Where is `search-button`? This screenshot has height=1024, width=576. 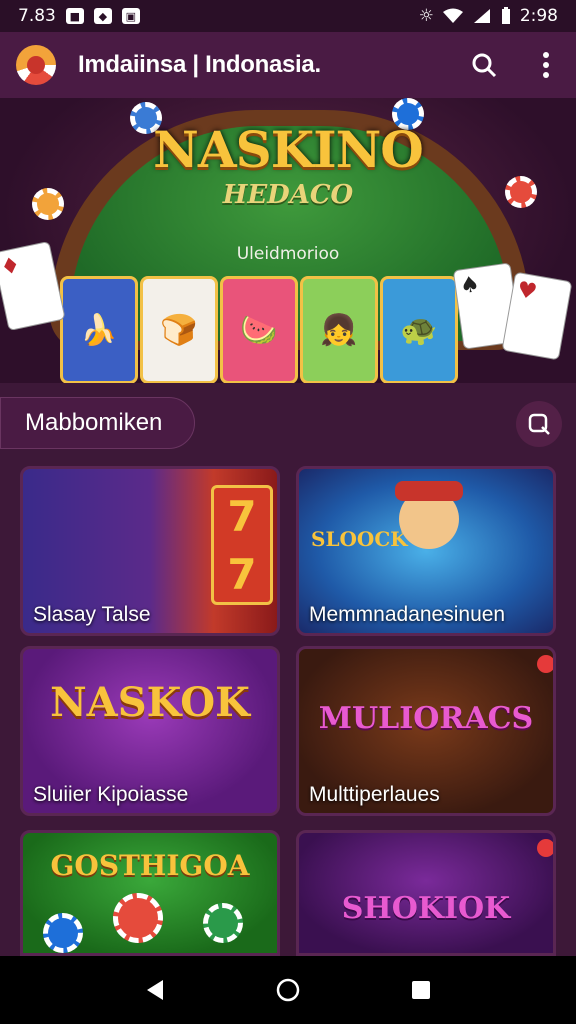 search-button is located at coordinates (484, 65).